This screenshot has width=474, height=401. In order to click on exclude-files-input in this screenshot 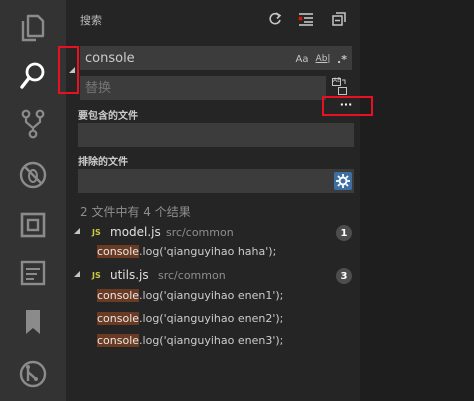, I will do `click(216, 181)`.